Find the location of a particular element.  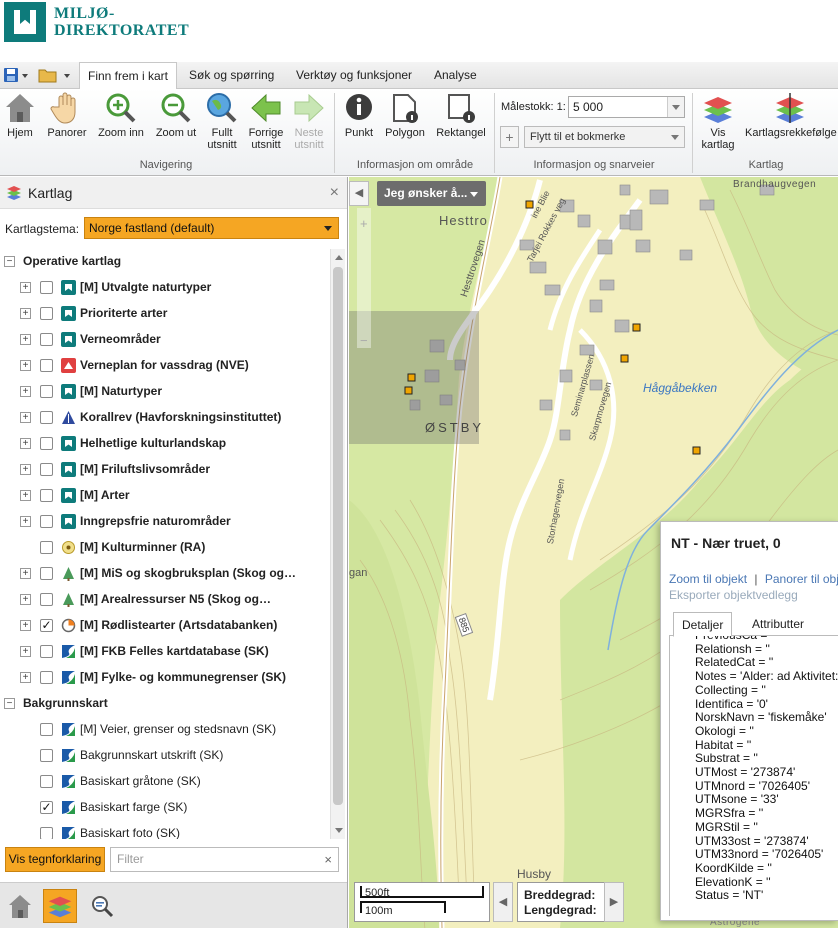

tab-attributter: Attributter is located at coordinates (778, 624).